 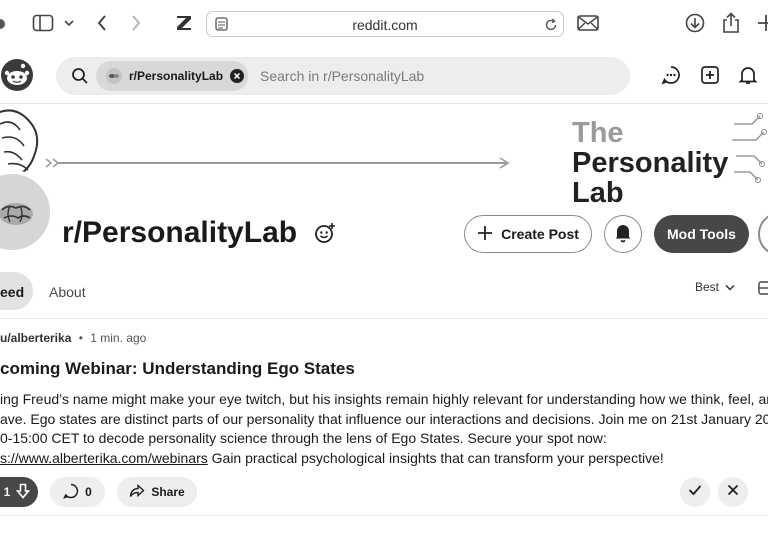 I want to click on subreddit-chip-label: r/PersonalityLab, so click(x=176, y=76).